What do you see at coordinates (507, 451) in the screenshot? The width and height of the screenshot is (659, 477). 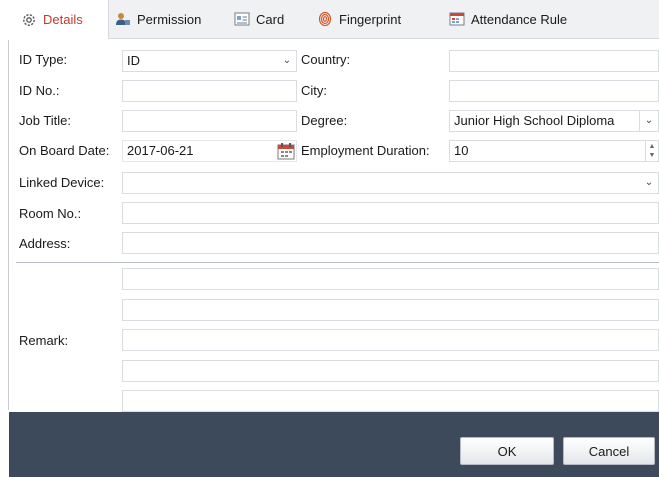 I see `ok-button: OK` at bounding box center [507, 451].